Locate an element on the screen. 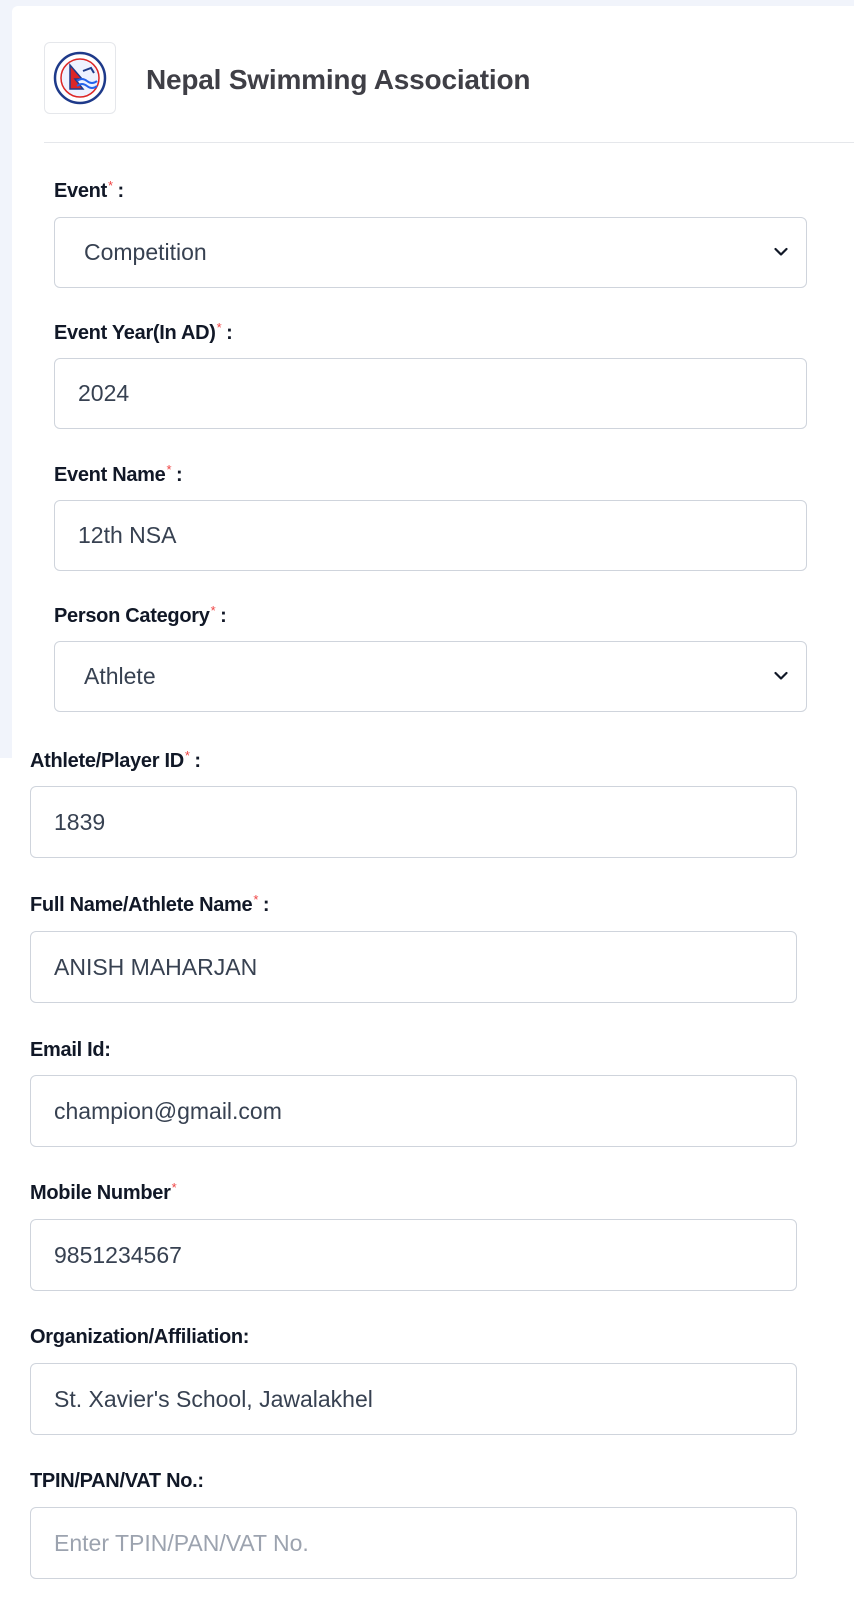 Image resolution: width=854 pixels, height=1624 pixels. event-select: Competition is located at coordinates (430, 252).